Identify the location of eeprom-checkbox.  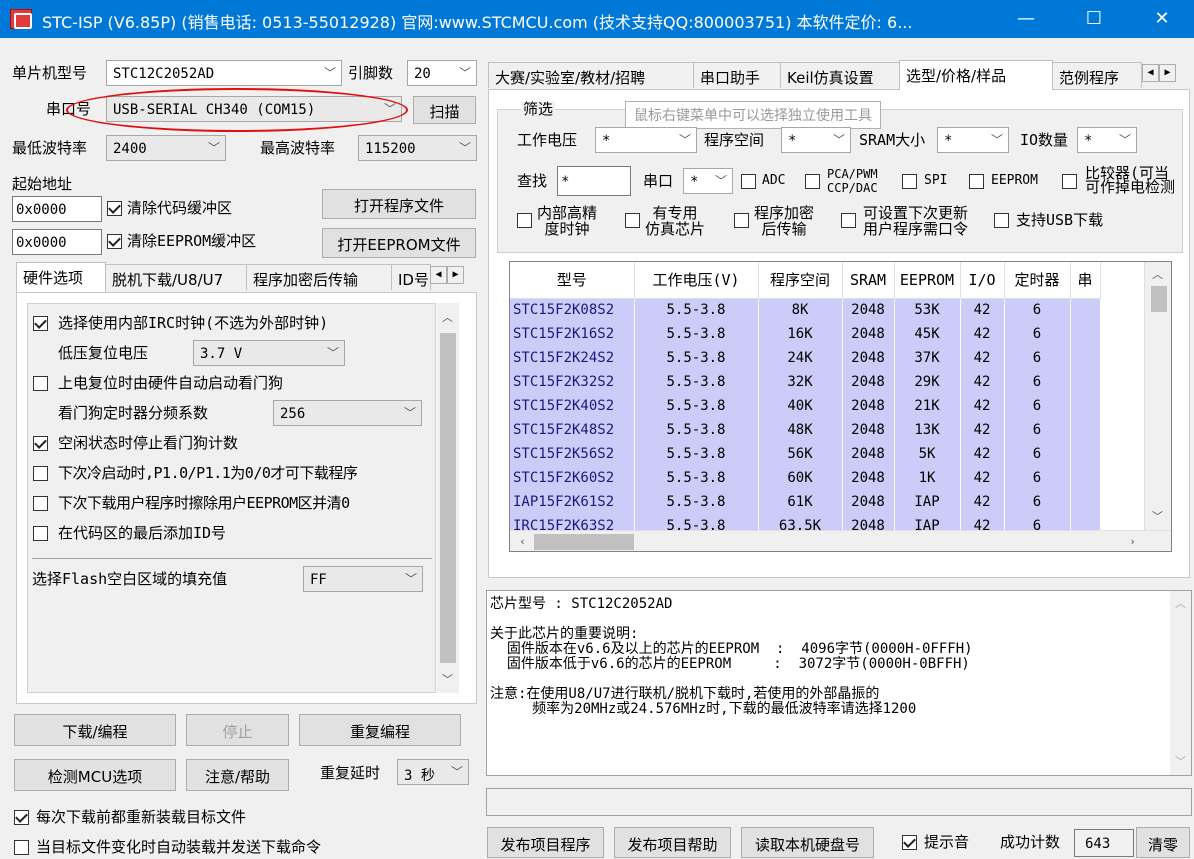
(976, 181).